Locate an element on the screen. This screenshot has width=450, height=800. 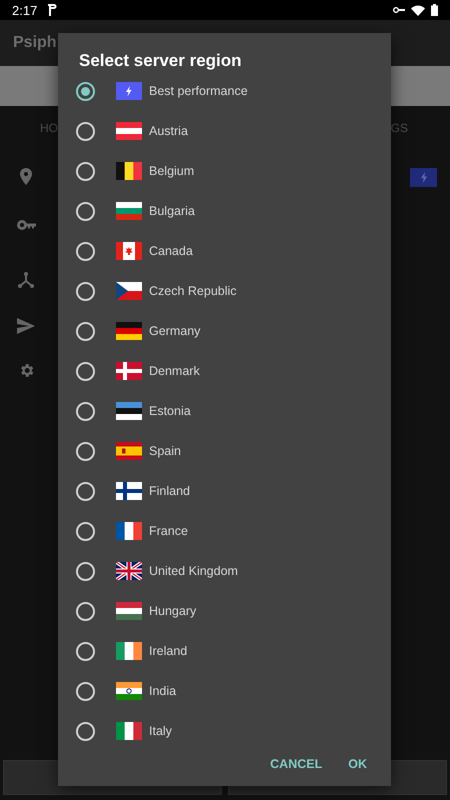
region-label: Austria is located at coordinates (168, 131).